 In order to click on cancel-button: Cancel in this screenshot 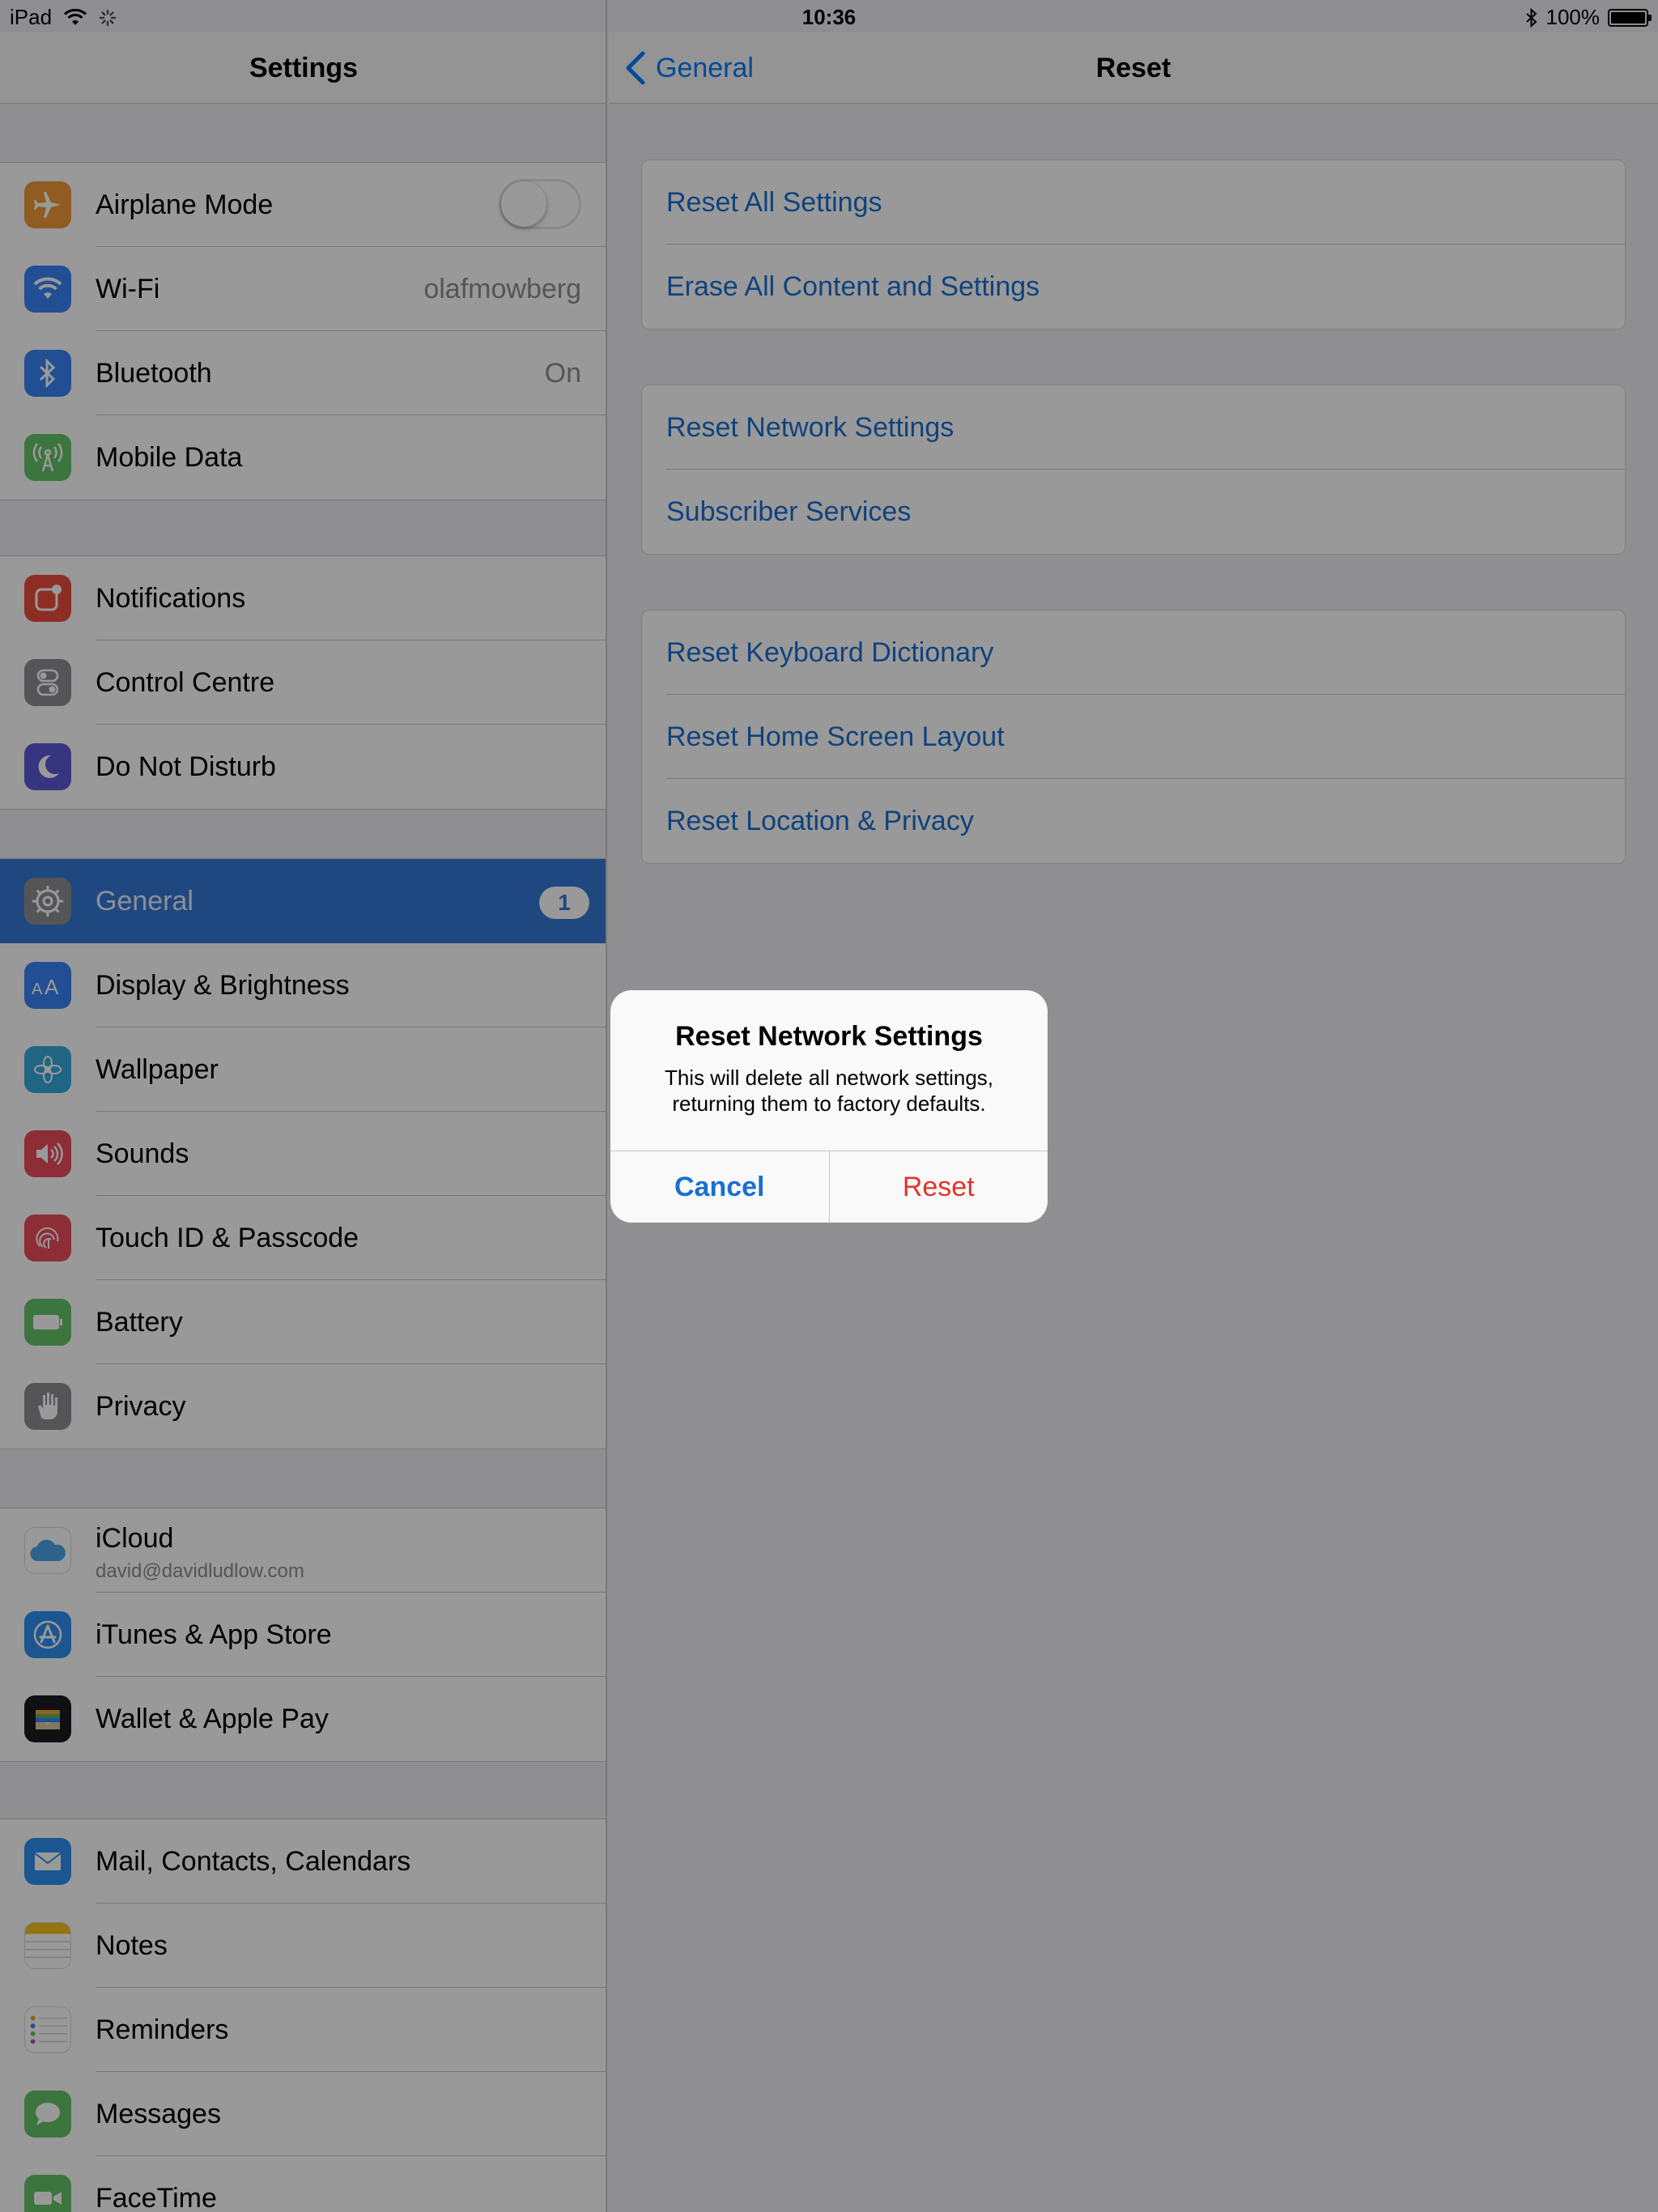, I will do `click(720, 1187)`.